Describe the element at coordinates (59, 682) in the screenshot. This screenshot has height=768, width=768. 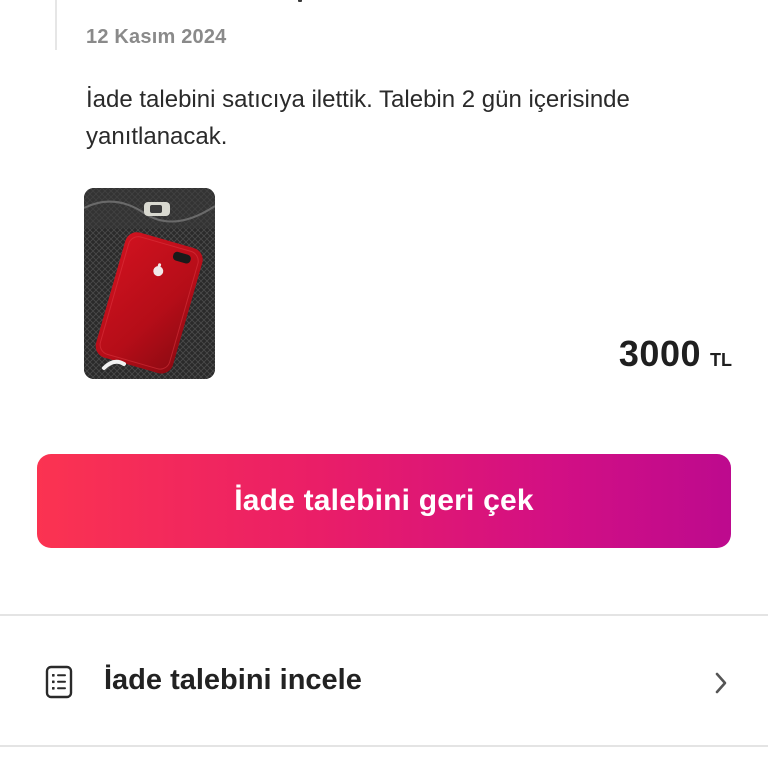
I see `document-list-icon` at that location.